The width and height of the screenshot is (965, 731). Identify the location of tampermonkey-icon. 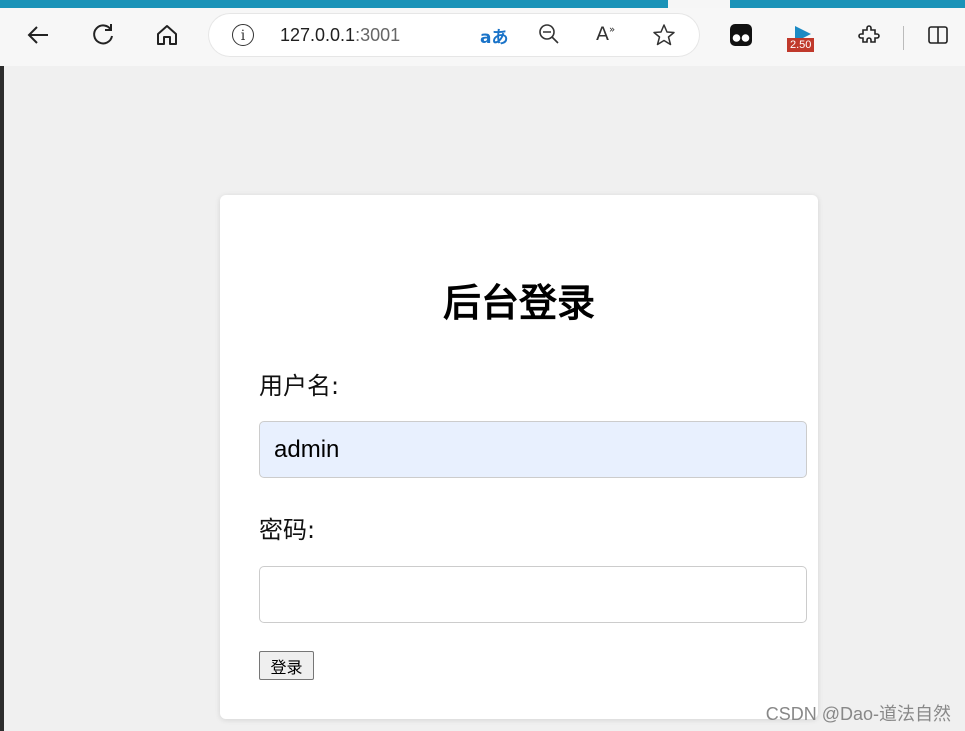
(741, 35).